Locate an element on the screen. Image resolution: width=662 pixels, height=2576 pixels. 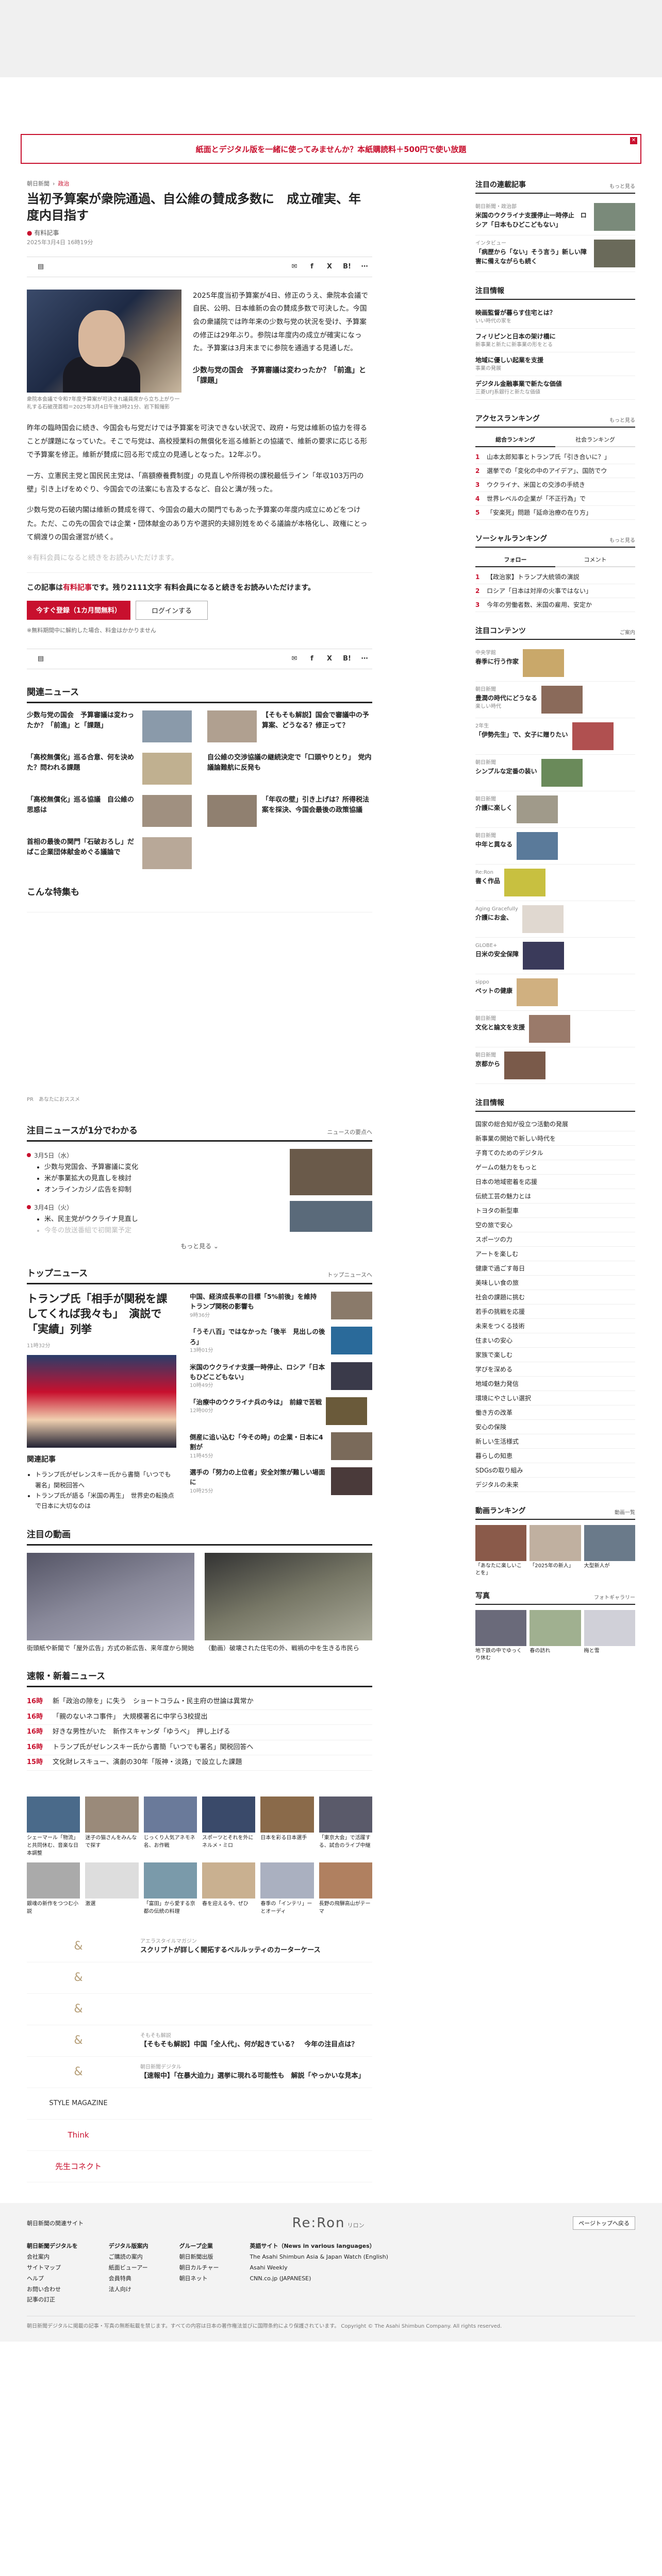
sidebar-item: Re:Ron 書く作品 is located at coordinates (555, 883).